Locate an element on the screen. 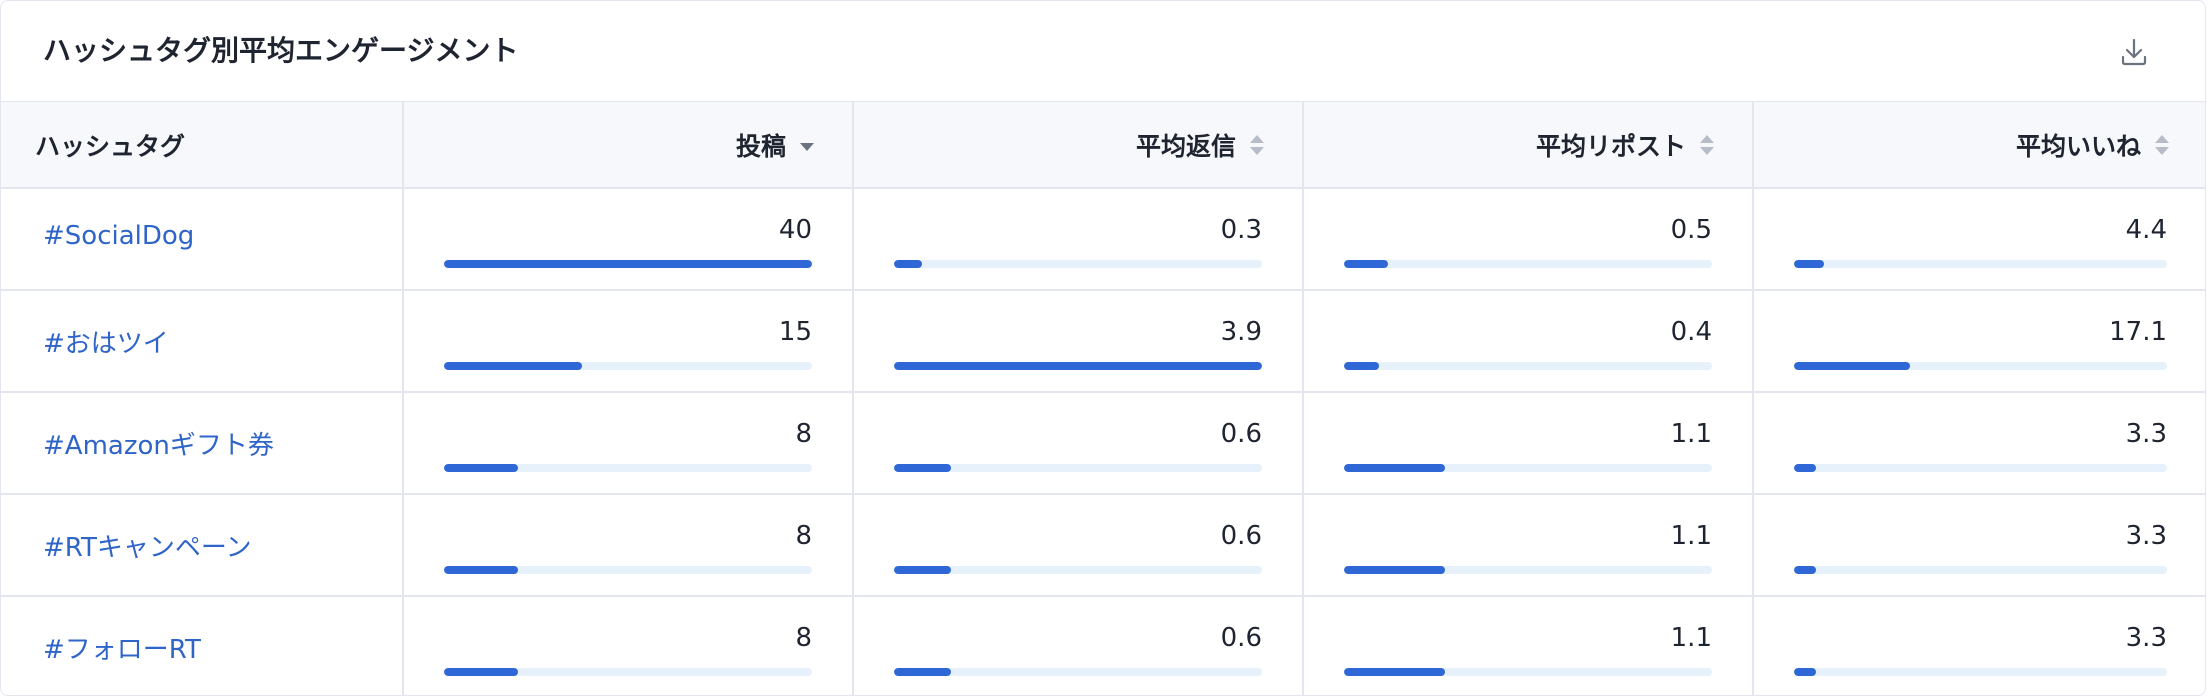 This screenshot has height=698, width=2208. column-header-posts: 投稿 is located at coordinates (628, 145).